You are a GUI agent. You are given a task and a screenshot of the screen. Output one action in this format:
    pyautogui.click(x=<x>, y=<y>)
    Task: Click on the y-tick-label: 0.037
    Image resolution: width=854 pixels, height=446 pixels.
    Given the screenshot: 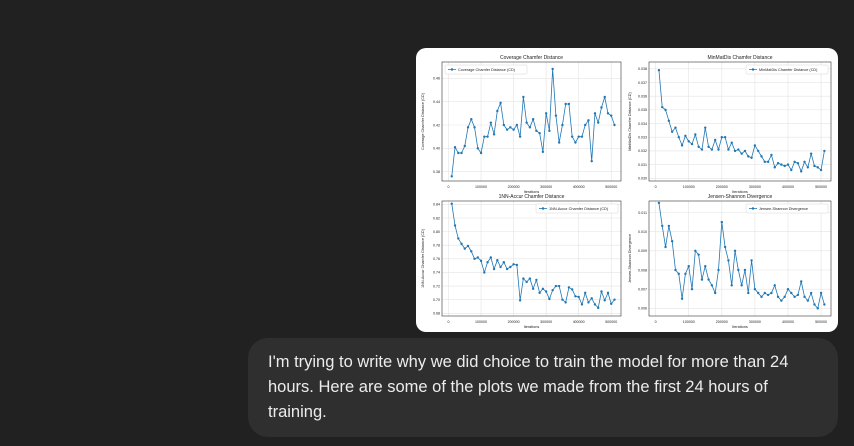 What is the action you would take?
    pyautogui.click(x=642, y=83)
    